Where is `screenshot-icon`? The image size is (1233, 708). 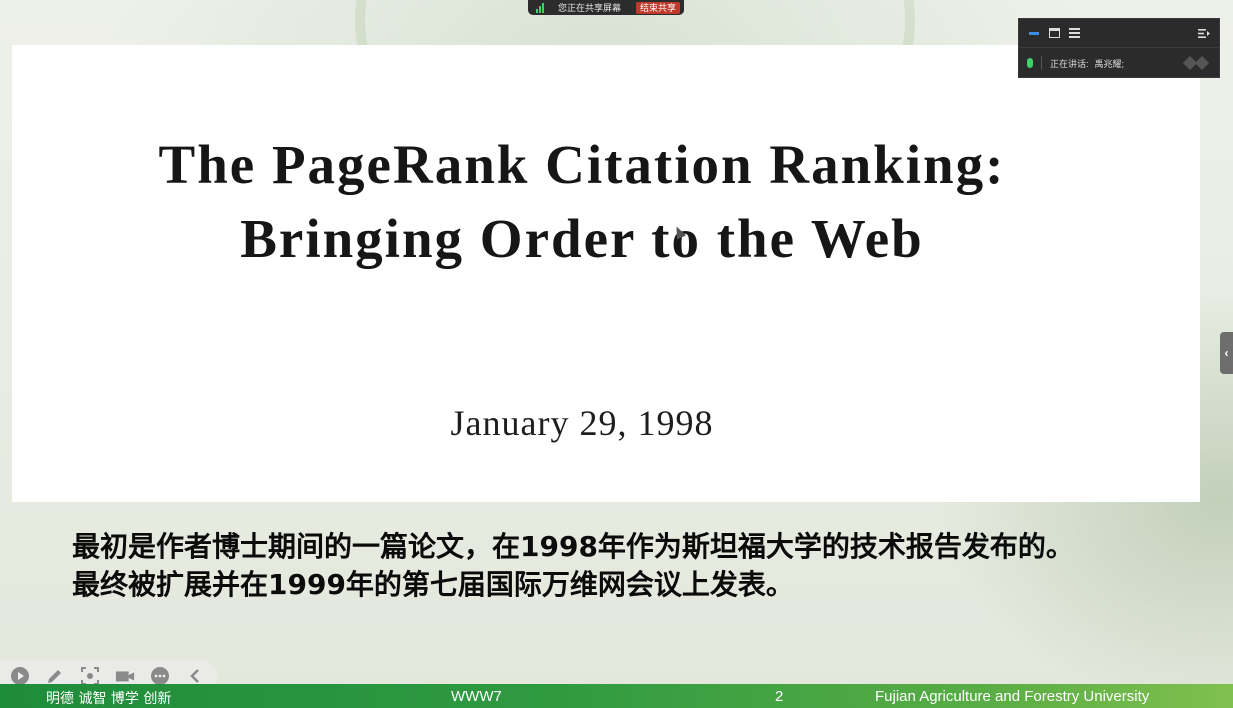 screenshot-icon is located at coordinates (90, 676).